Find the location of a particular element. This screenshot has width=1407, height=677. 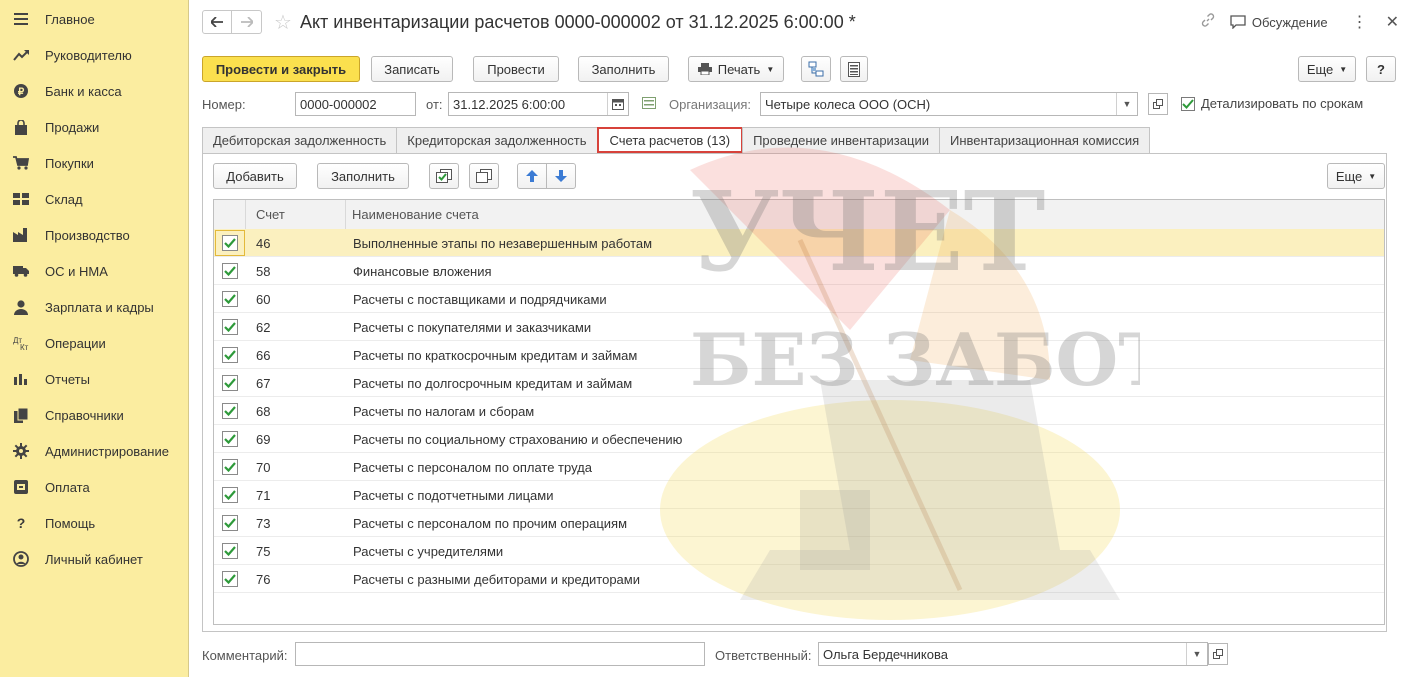

column-header-account: Счет is located at coordinates (296, 214).